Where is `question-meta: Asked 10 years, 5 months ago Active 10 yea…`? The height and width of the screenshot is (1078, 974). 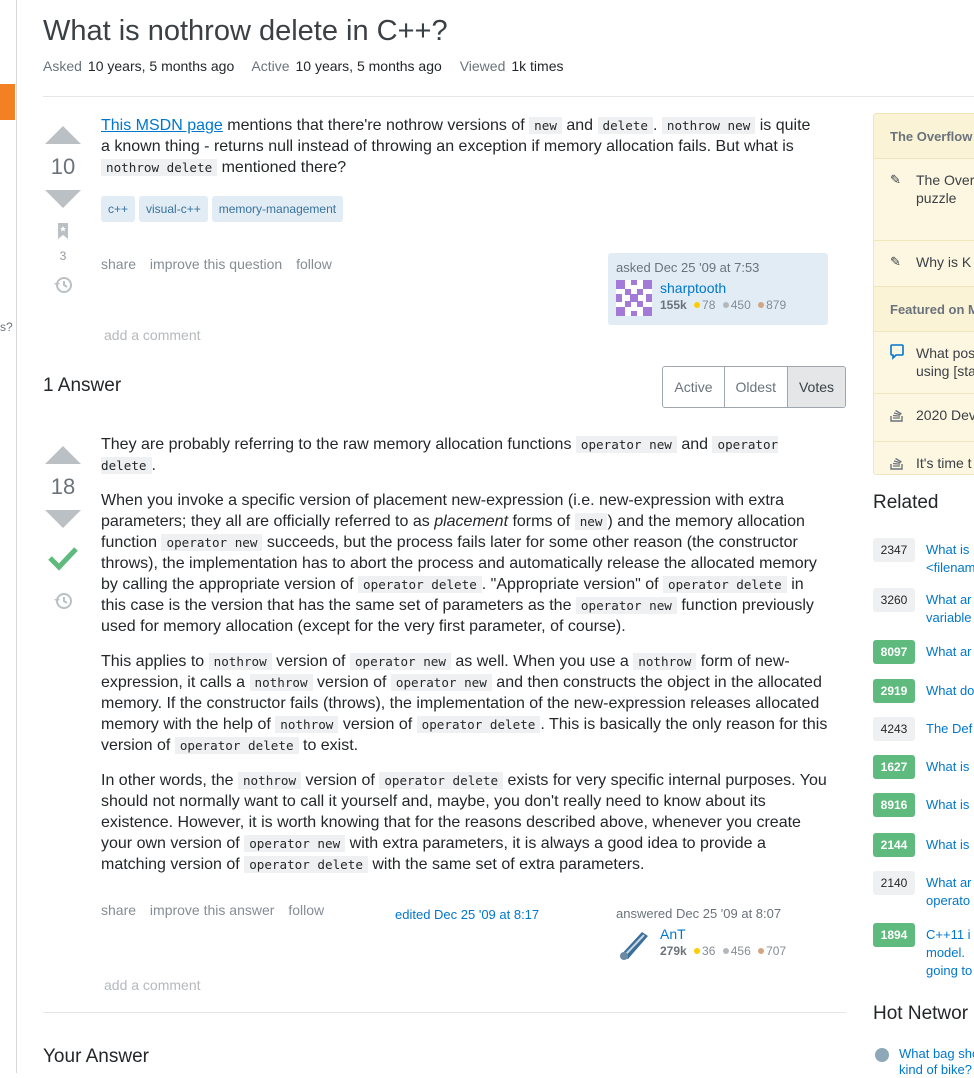 question-meta: Asked 10 years, 5 months ago Active 10 yea… is located at coordinates (508, 66).